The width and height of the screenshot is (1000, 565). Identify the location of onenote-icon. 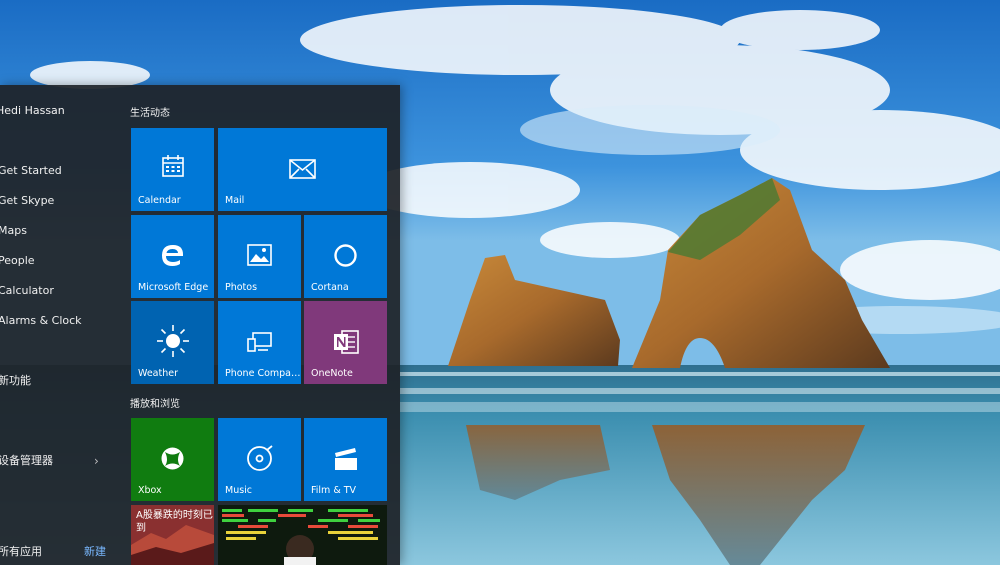
(346, 342).